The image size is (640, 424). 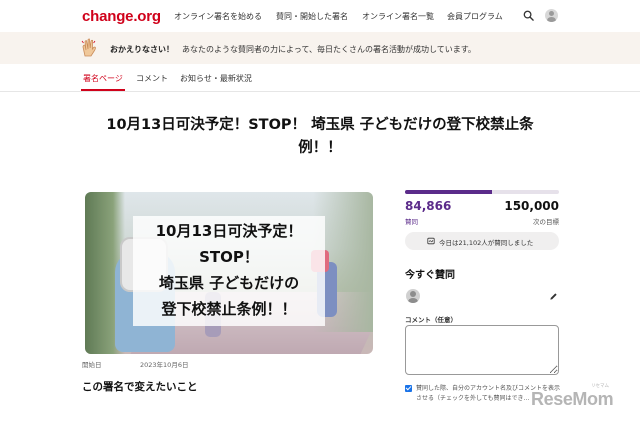 I want to click on signature-count-label: 賛同, so click(x=411, y=222).